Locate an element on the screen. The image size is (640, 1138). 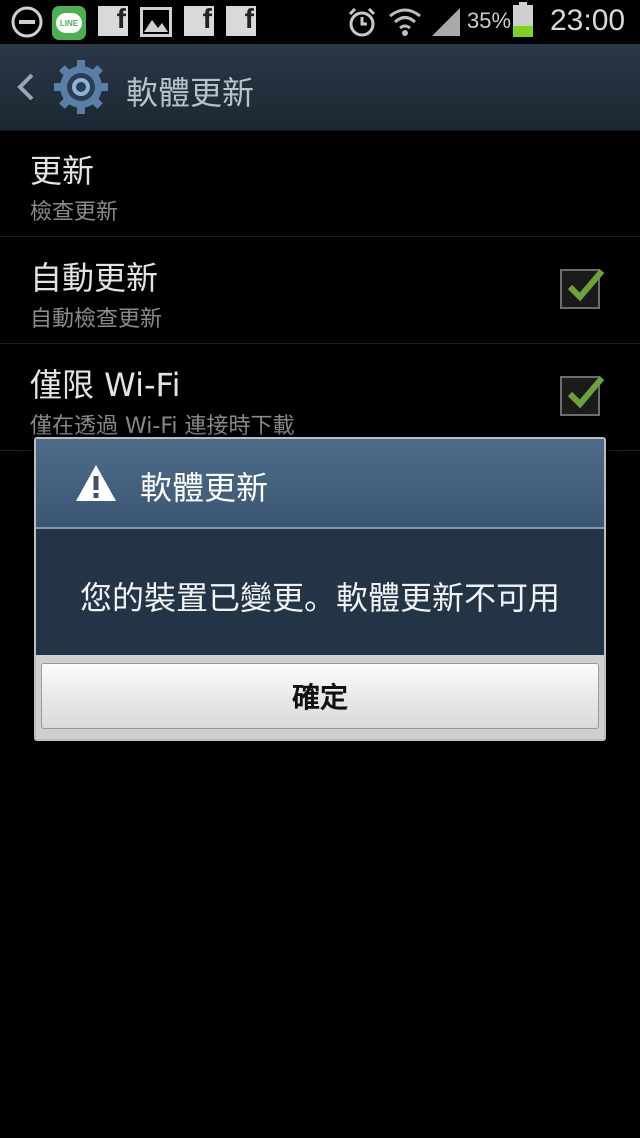
dialog-message: 您的裝置已變更。軟體更新不可用 is located at coordinates (319, 598).